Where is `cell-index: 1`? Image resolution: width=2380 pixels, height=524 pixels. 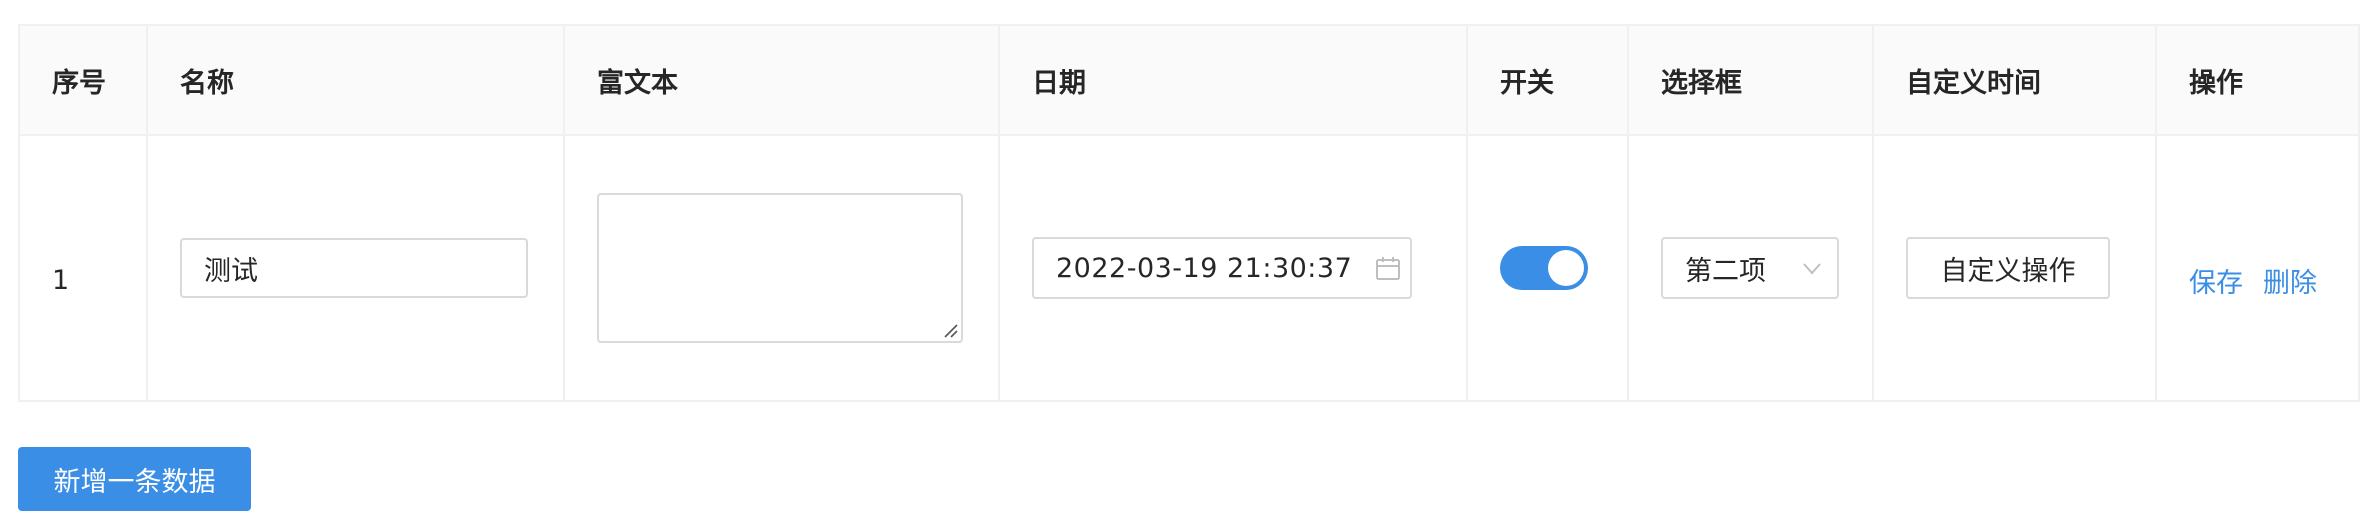 cell-index: 1 is located at coordinates (83, 268).